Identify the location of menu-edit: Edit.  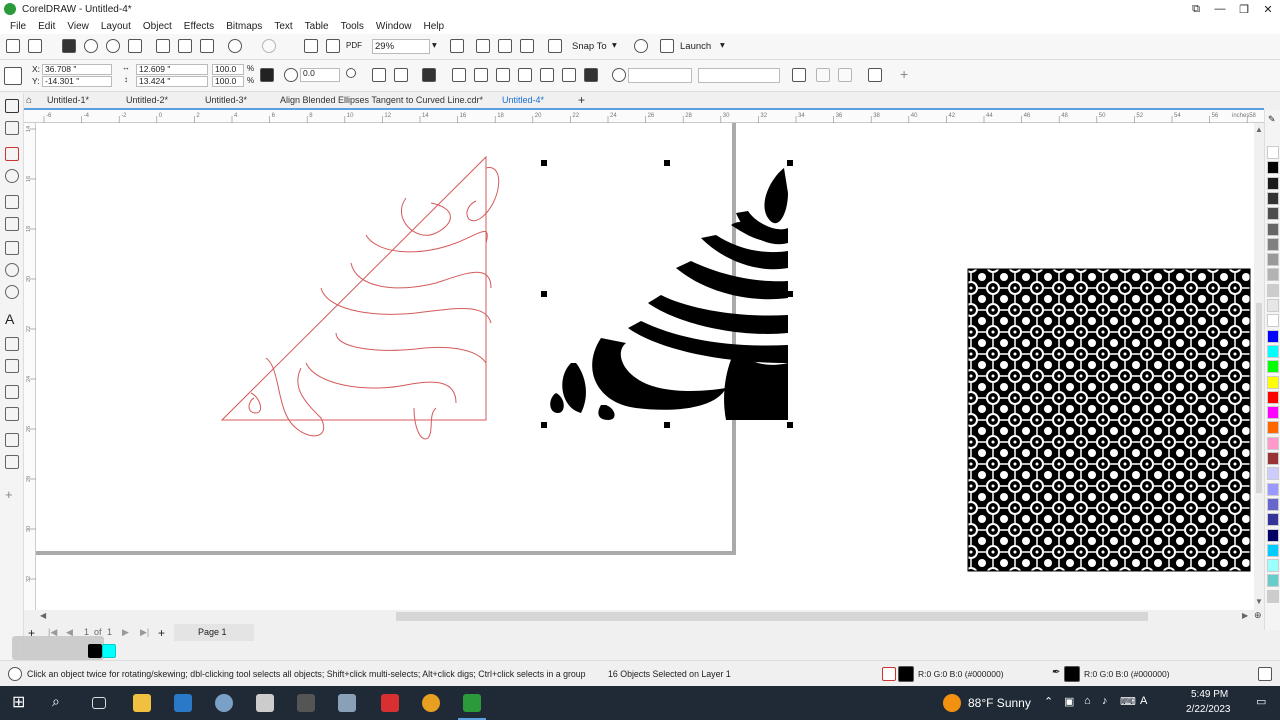
(46, 26).